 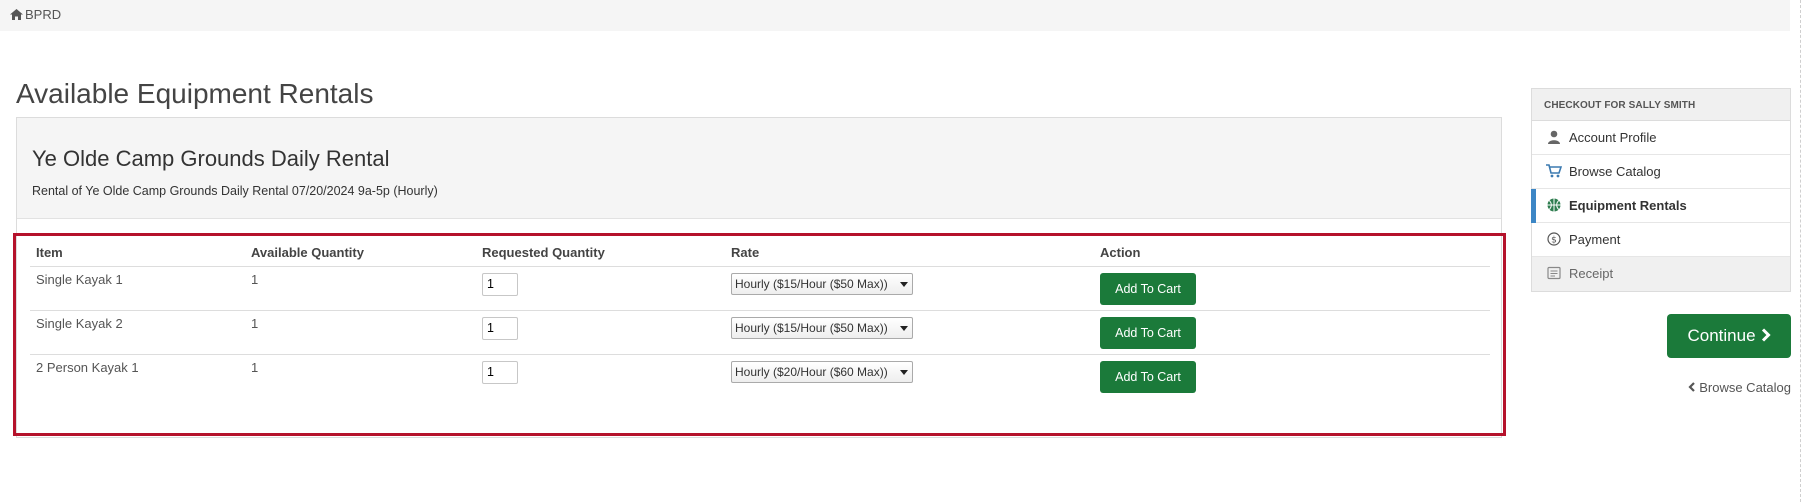 What do you see at coordinates (1766, 335) in the screenshot?
I see `chevron-right-icon` at bounding box center [1766, 335].